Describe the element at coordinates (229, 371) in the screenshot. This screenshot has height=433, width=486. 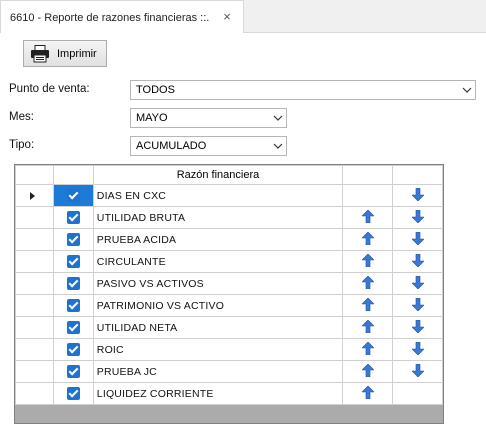
I see `table-row: PRUEBA JC` at that location.